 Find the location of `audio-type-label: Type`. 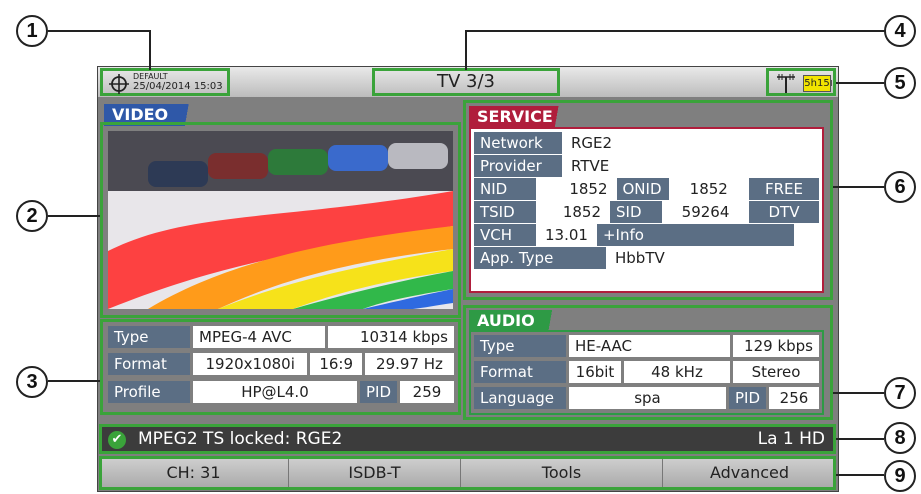

audio-type-label: Type is located at coordinates (520, 346).